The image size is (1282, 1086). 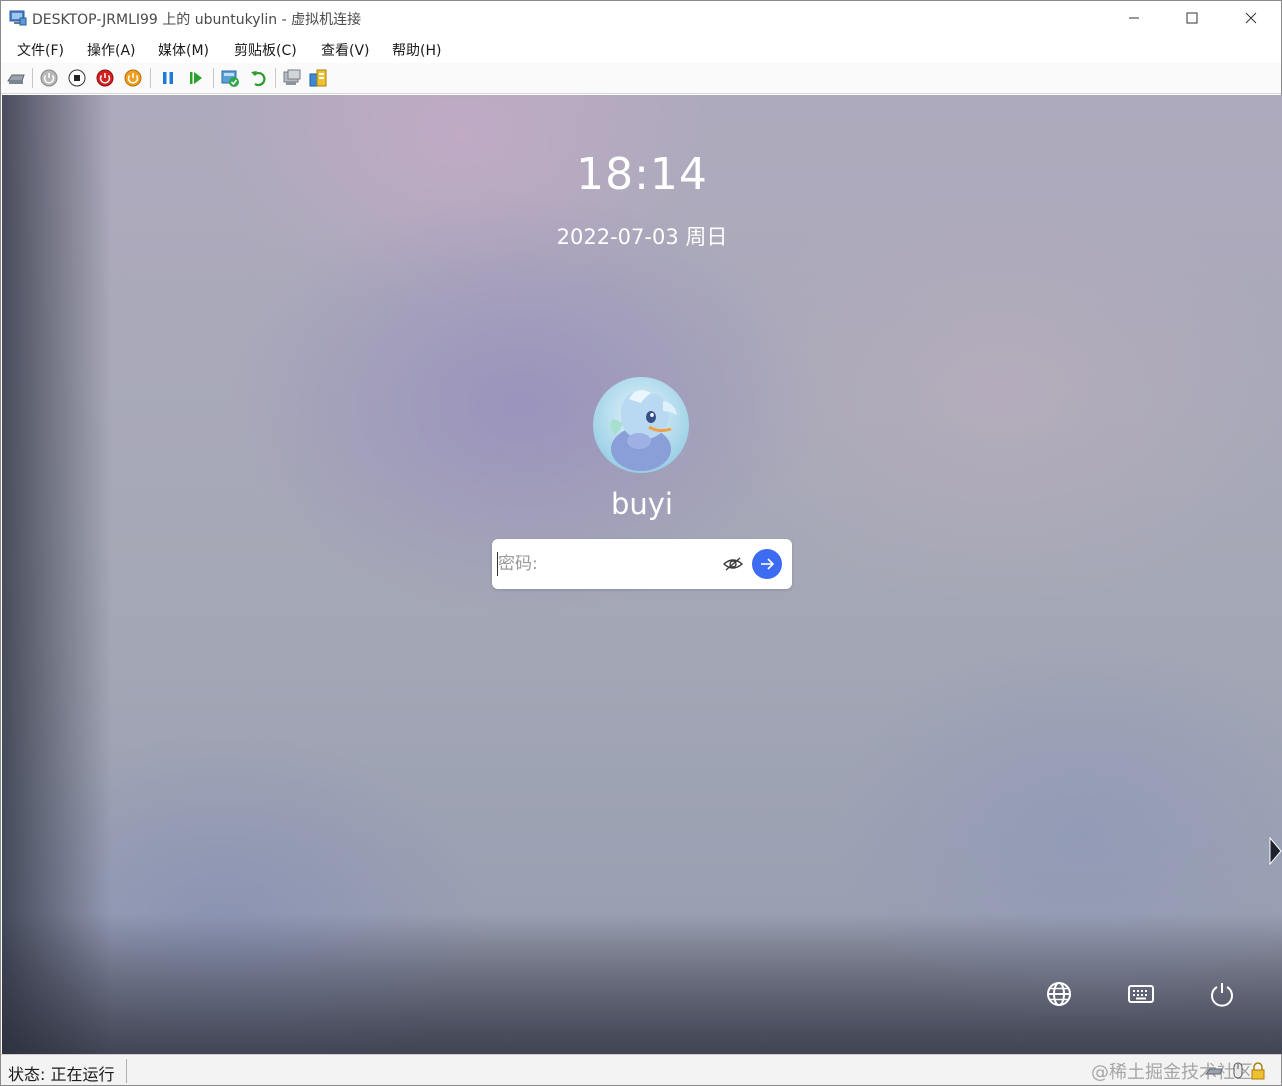 I want to click on arrow-right-icon, so click(x=768, y=564).